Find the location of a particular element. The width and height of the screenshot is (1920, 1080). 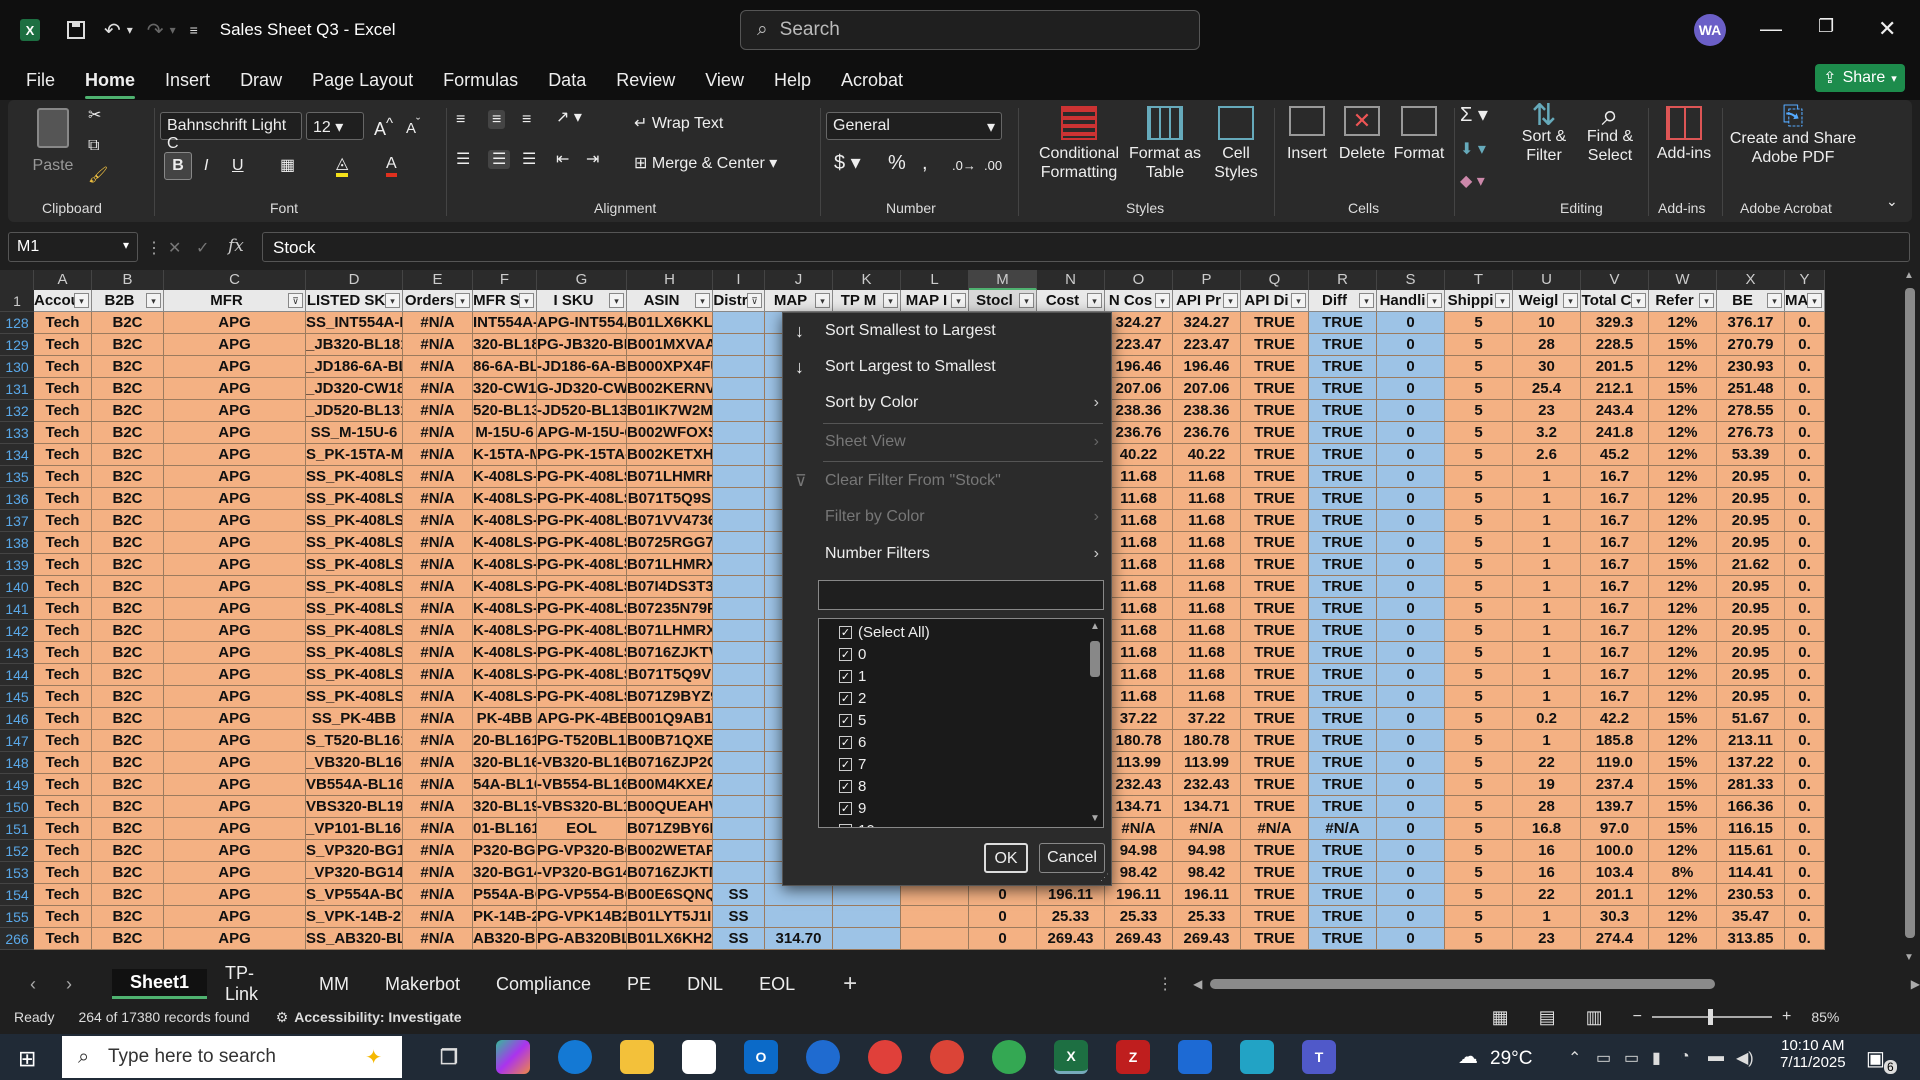

zoom-thumb is located at coordinates (1710, 1017).